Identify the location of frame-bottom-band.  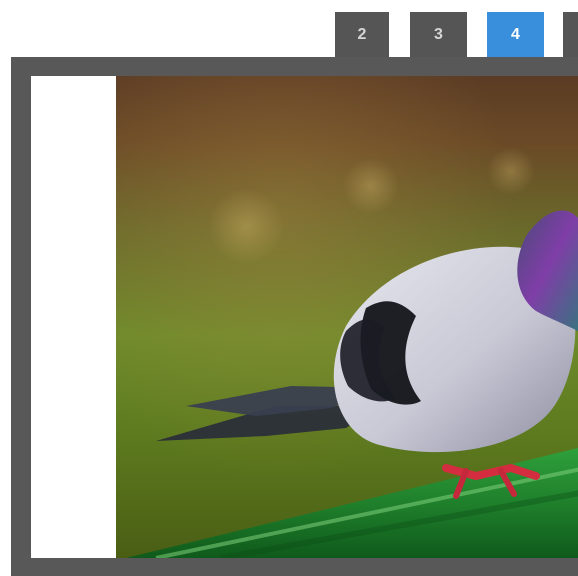
(294, 567).